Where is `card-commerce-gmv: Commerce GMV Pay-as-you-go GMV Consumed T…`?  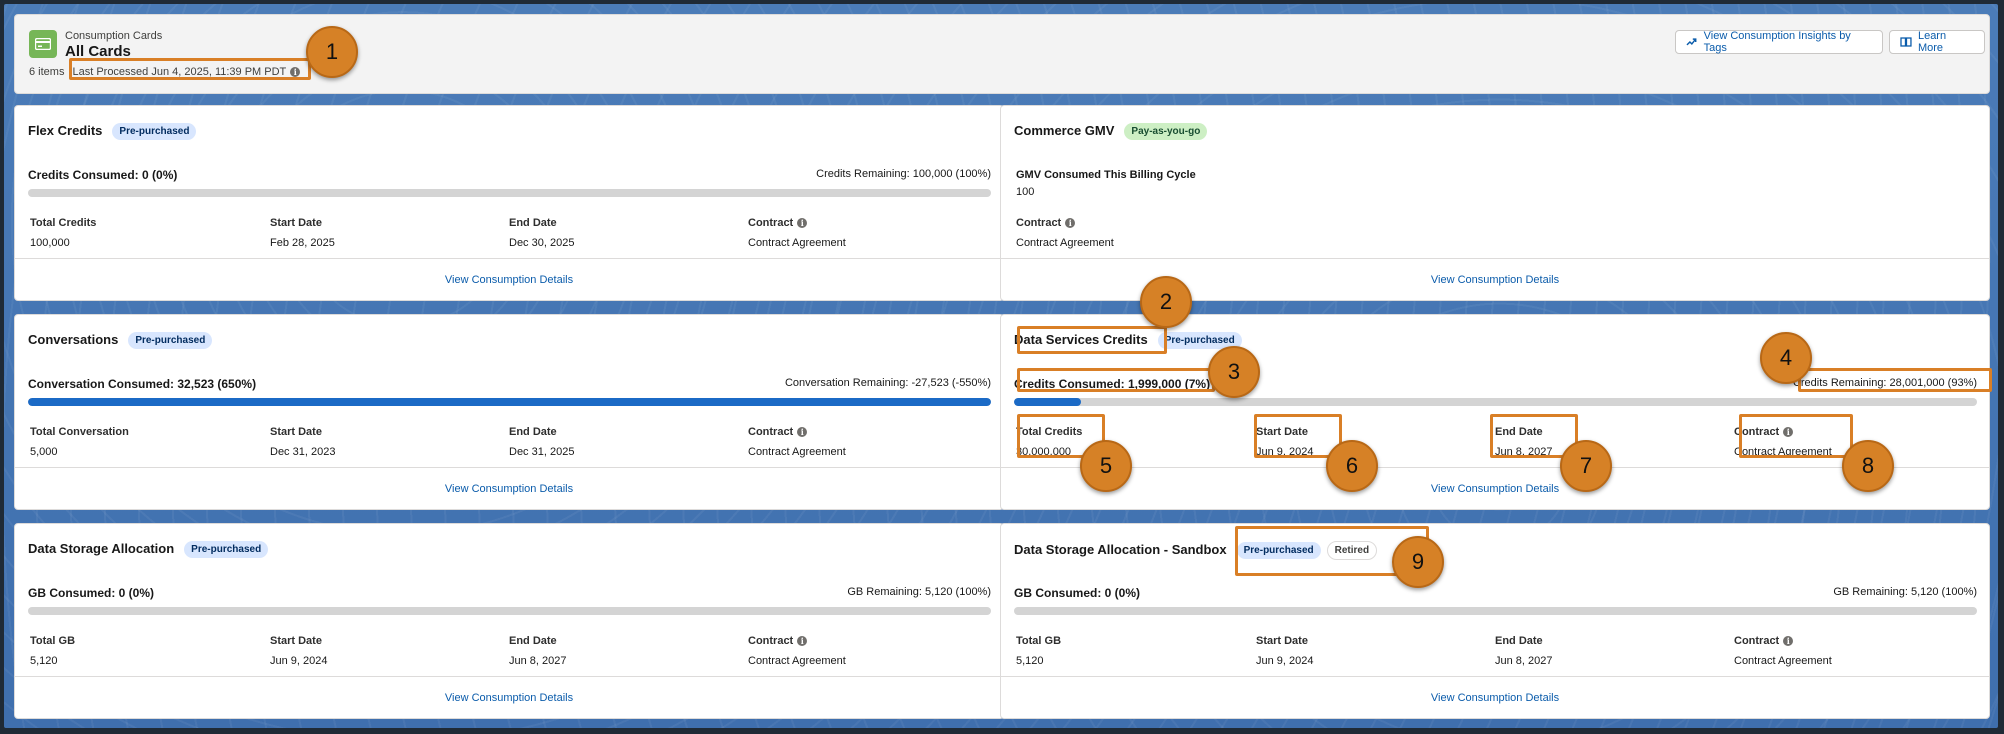 card-commerce-gmv: Commerce GMV Pay-as-you-go GMV Consumed T… is located at coordinates (1495, 203).